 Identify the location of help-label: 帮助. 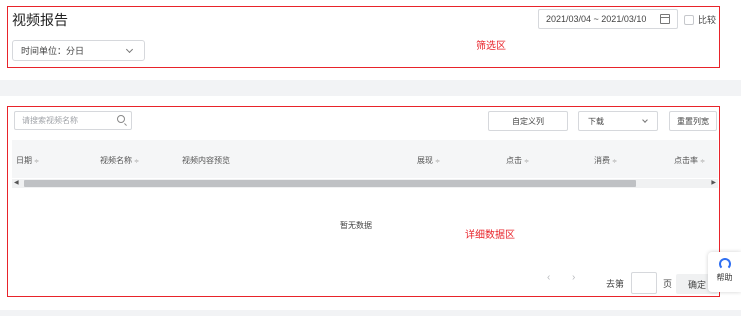
(724, 277).